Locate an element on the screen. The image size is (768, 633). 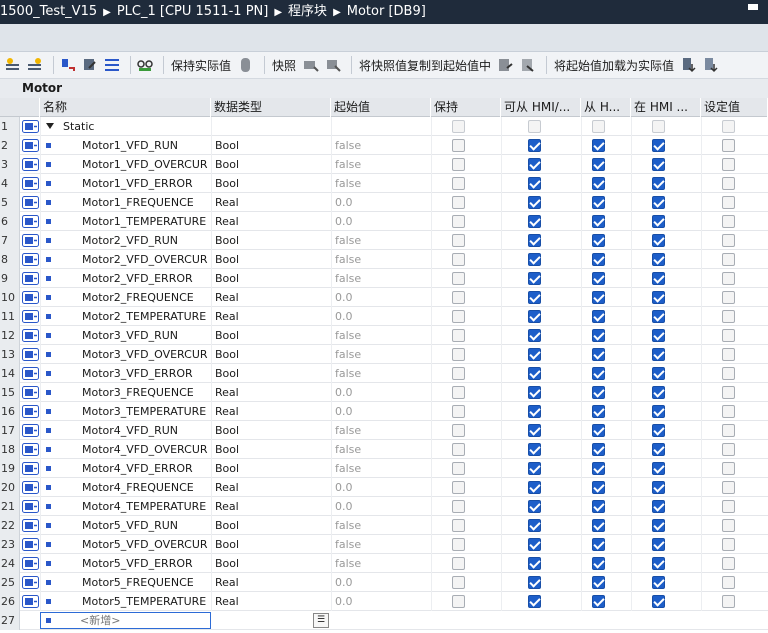
download-all-icon is located at coordinates (711, 65).